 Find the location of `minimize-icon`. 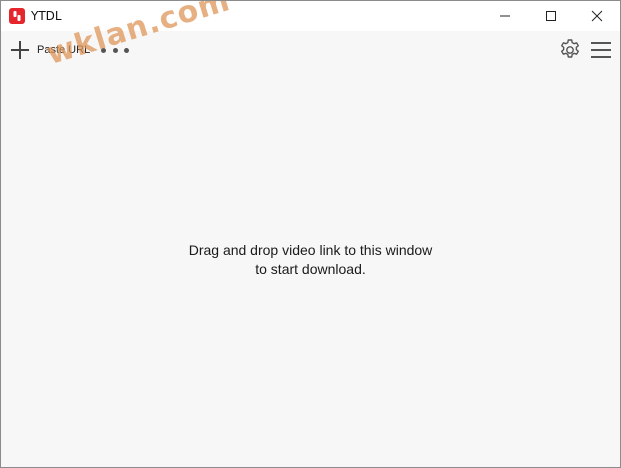

minimize-icon is located at coordinates (505, 16).